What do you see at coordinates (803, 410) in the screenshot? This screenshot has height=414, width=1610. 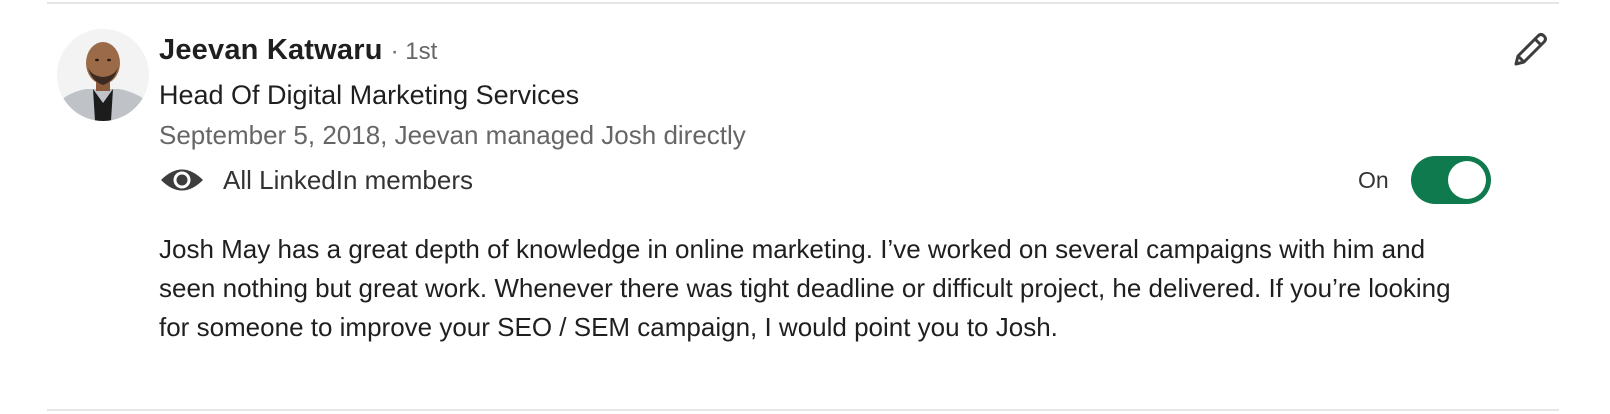 I see `bottom-divider` at bounding box center [803, 410].